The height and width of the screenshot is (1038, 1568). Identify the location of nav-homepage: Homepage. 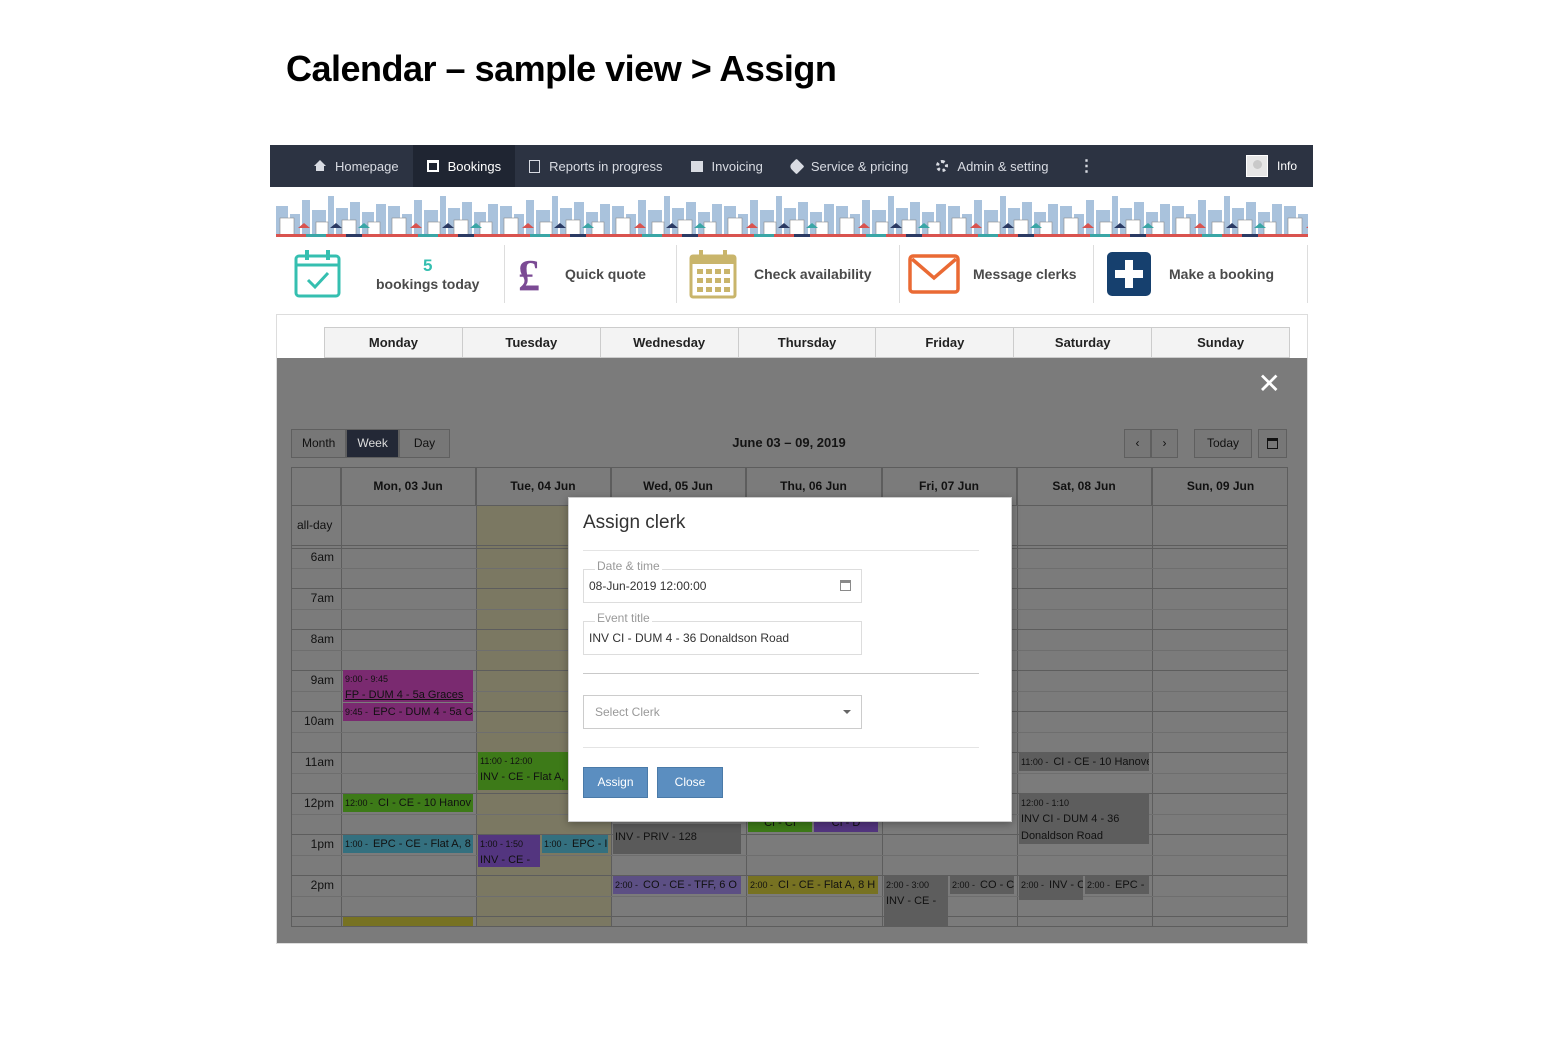
(341, 166).